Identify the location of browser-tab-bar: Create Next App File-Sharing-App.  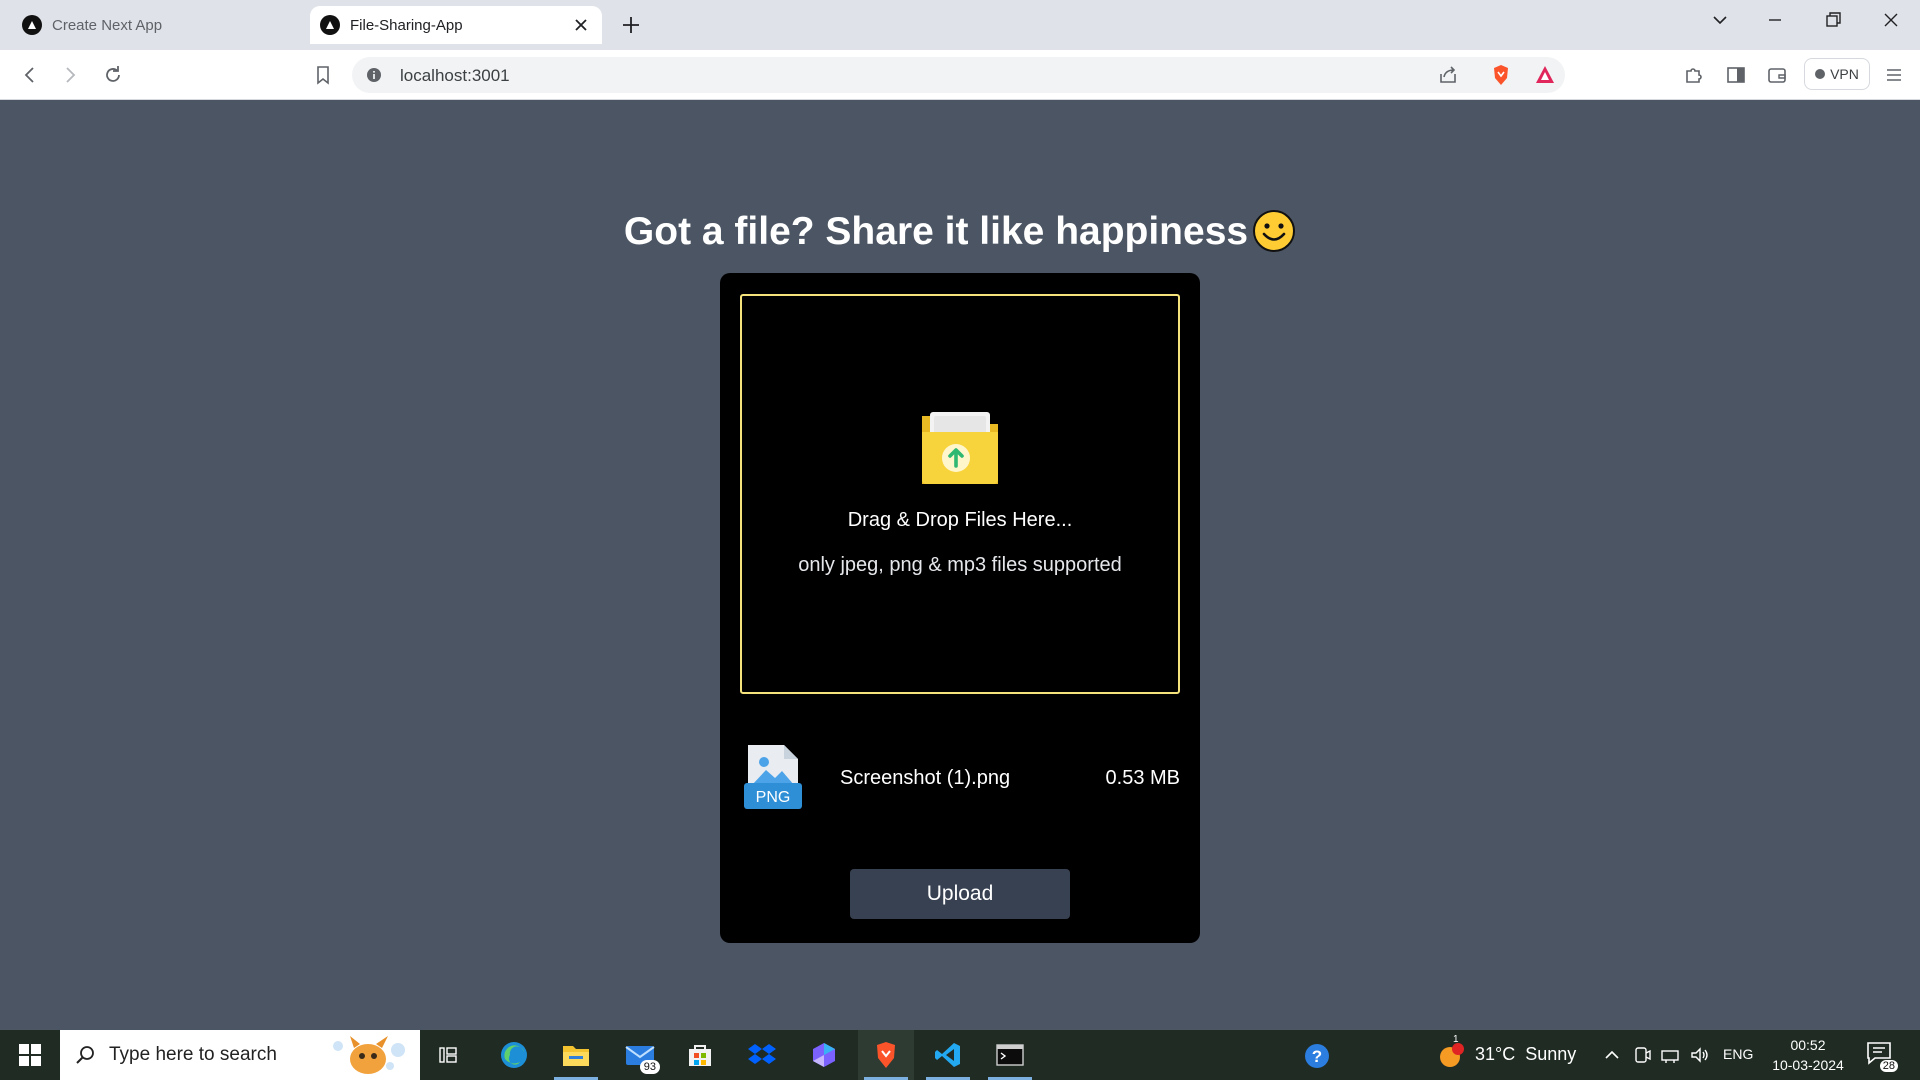
(960, 25).